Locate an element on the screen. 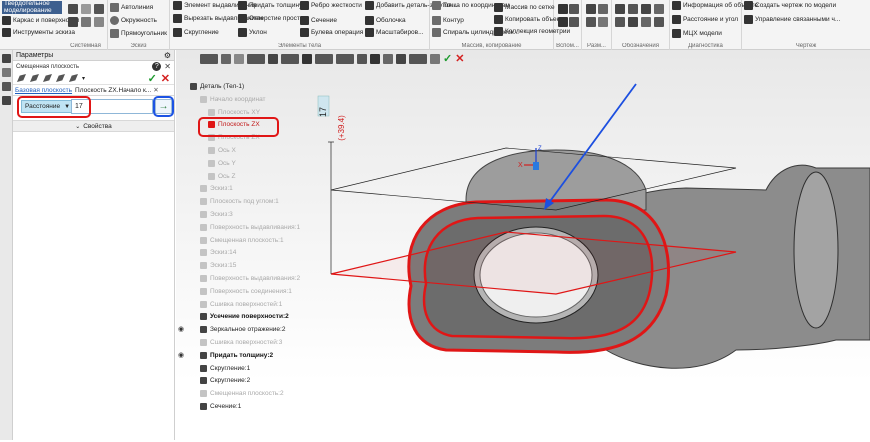  more-modes-icon: ▾ is located at coordinates (83, 78).